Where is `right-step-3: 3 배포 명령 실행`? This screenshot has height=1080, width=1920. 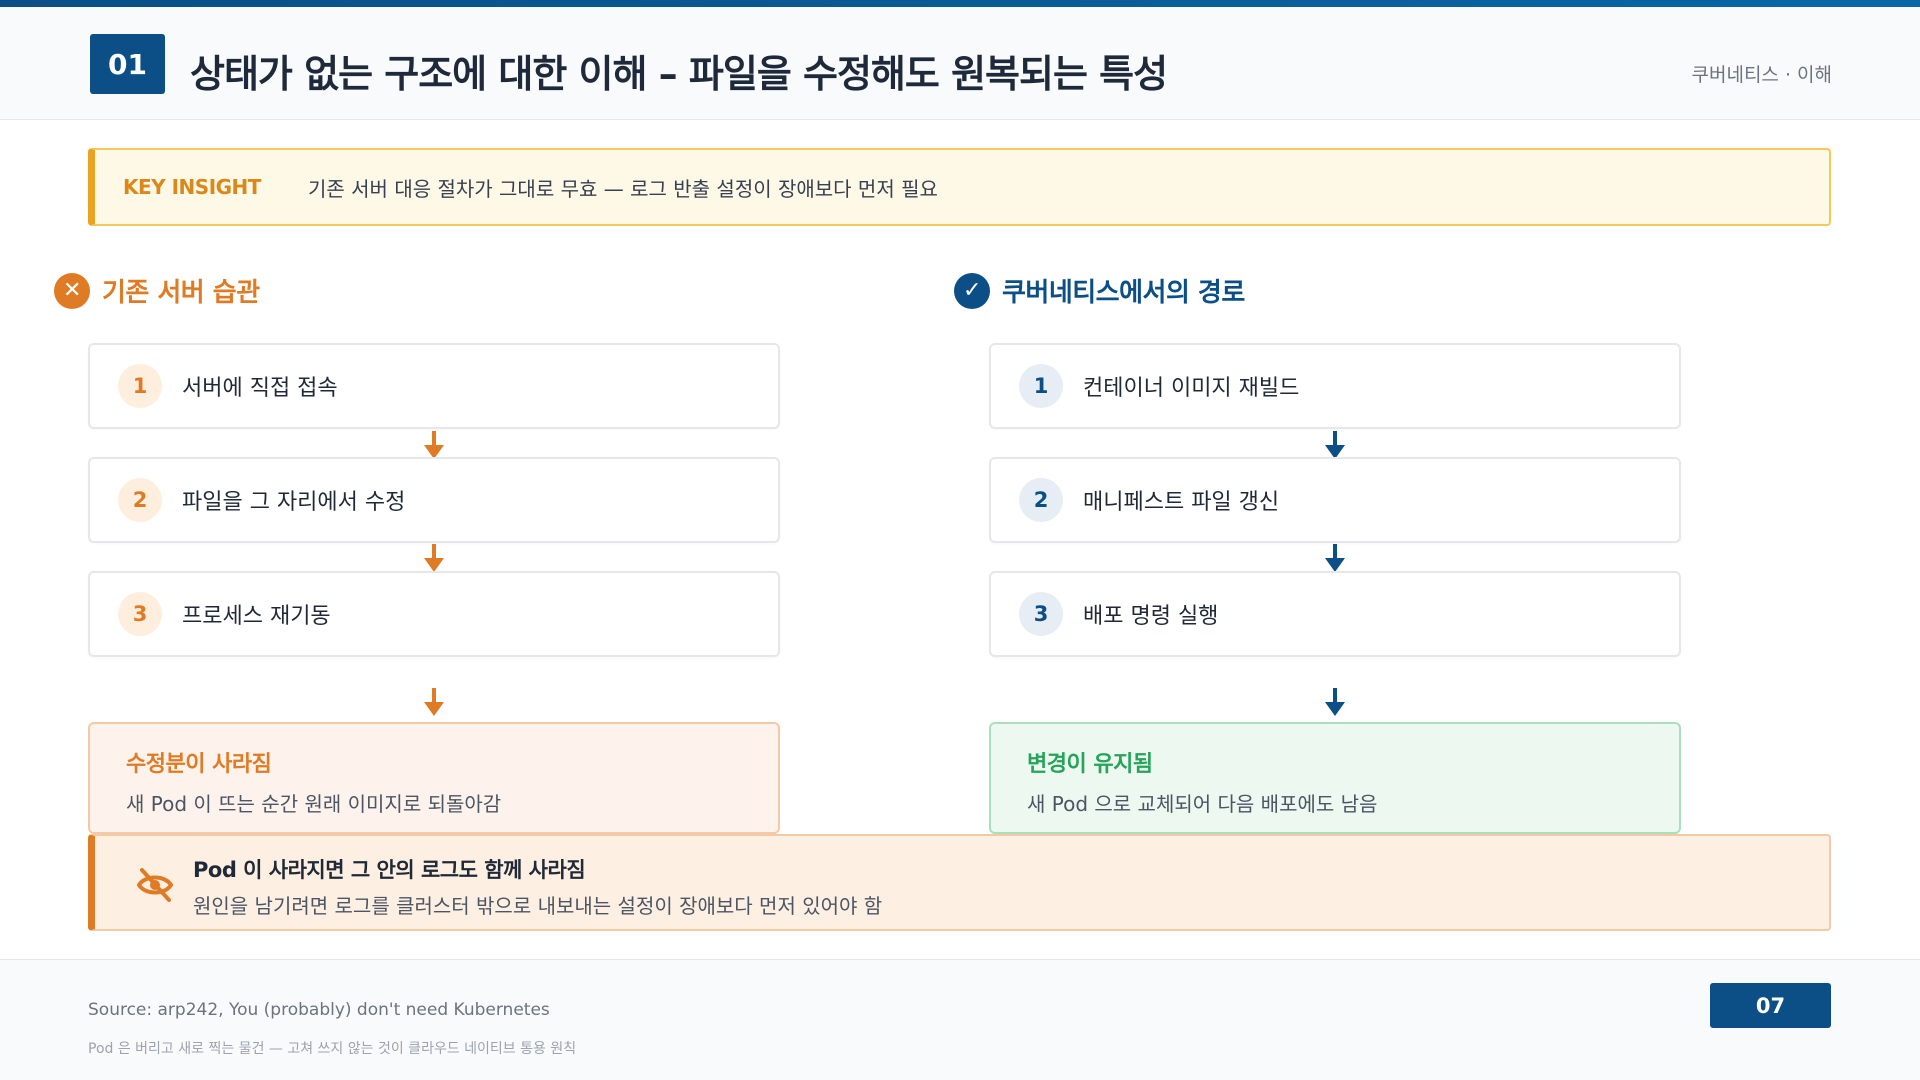 right-step-3: 3 배포 명령 실행 is located at coordinates (1335, 614).